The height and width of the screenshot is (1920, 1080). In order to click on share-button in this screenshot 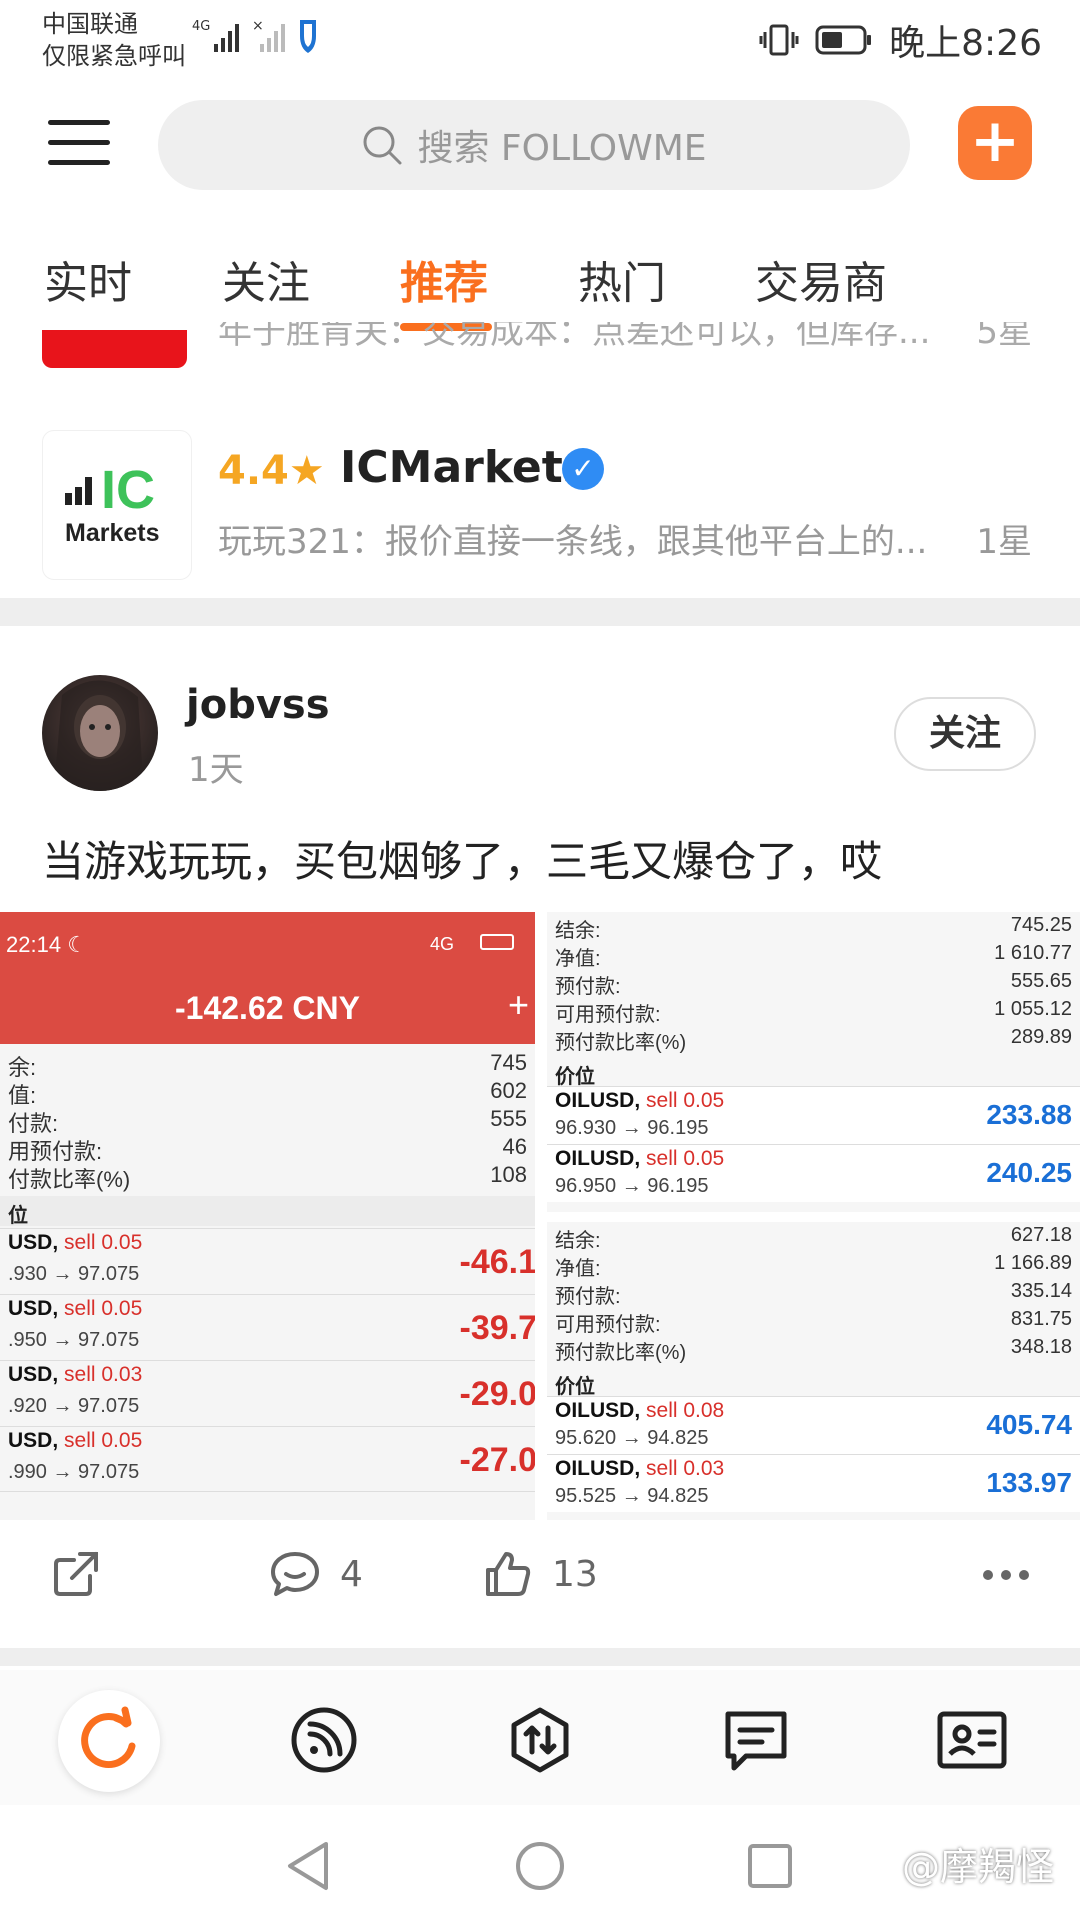, I will do `click(76, 1574)`.